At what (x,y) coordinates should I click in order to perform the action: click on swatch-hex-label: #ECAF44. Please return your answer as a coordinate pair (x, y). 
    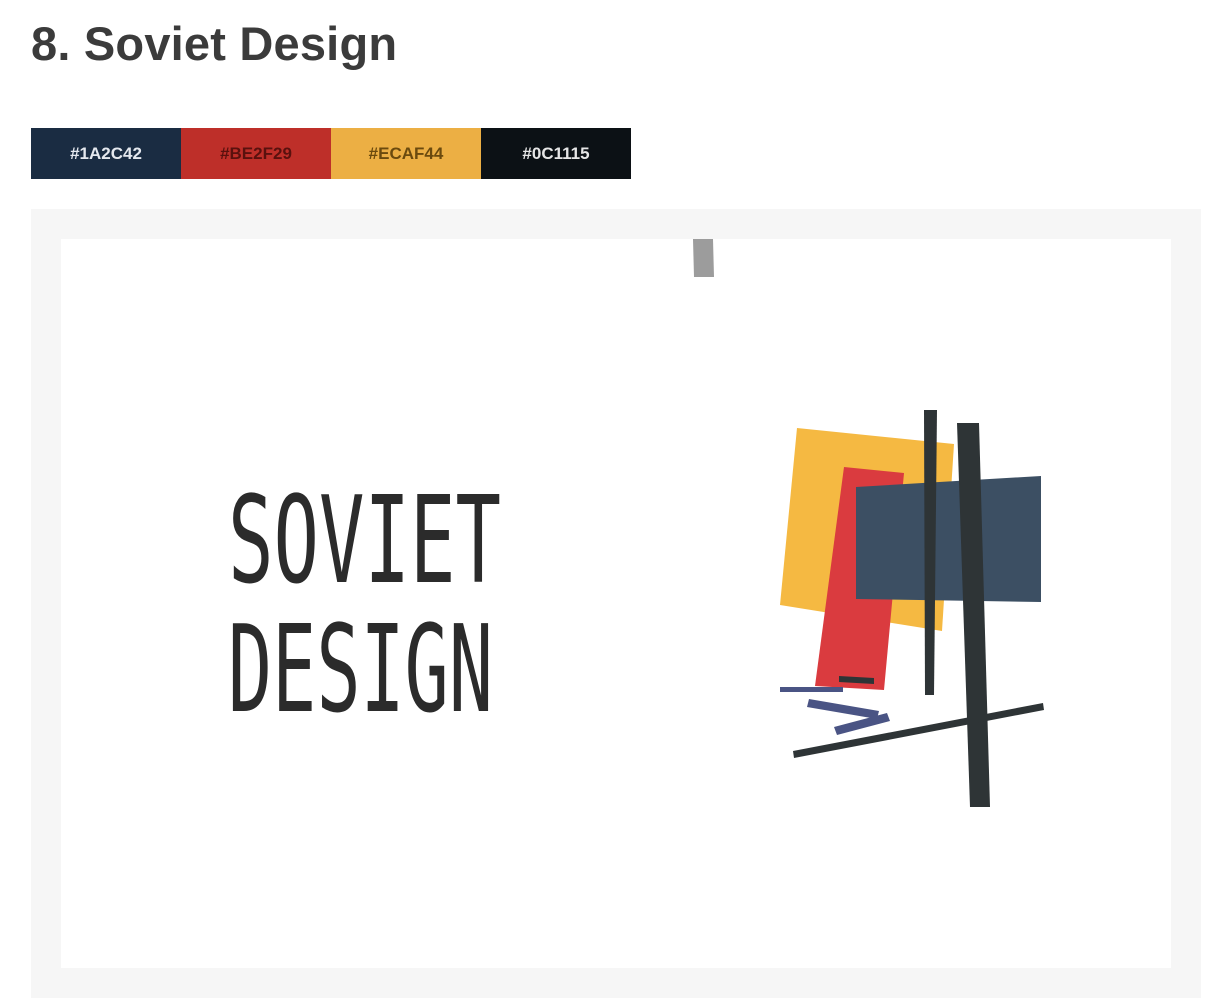
    Looking at the image, I should click on (406, 153).